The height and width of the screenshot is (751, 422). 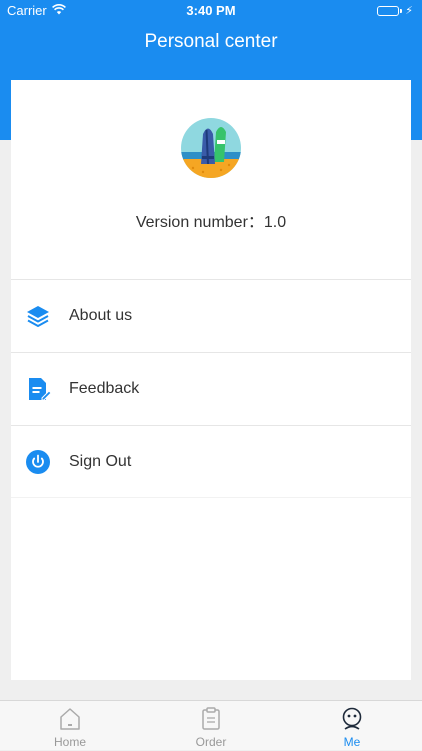 What do you see at coordinates (38, 316) in the screenshot?
I see `layers-icon` at bounding box center [38, 316].